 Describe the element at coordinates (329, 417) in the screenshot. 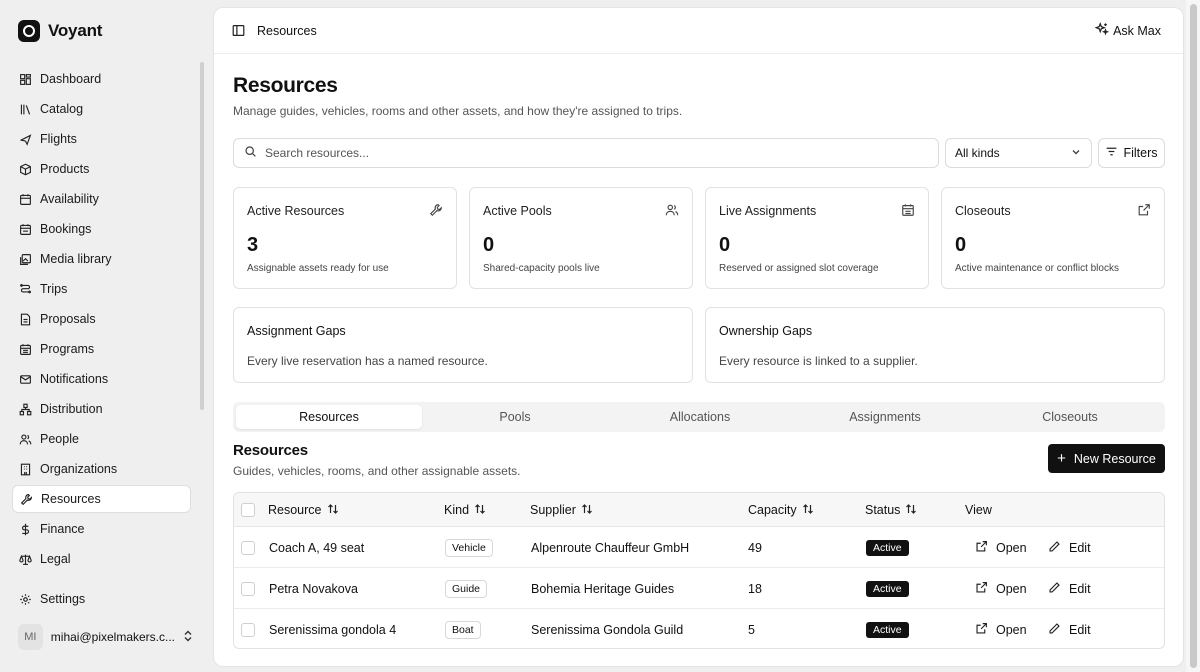

I see `tab-resources: Resources` at that location.